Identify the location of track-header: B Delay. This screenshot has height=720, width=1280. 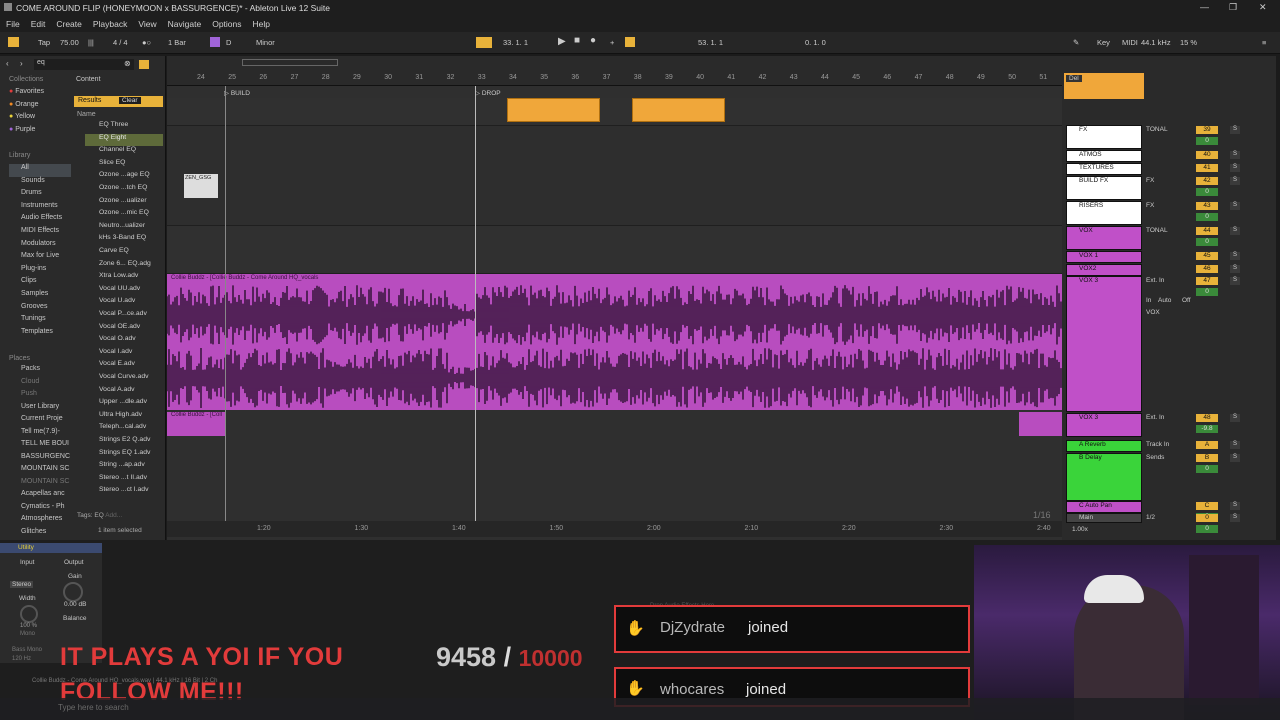
(1104, 477).